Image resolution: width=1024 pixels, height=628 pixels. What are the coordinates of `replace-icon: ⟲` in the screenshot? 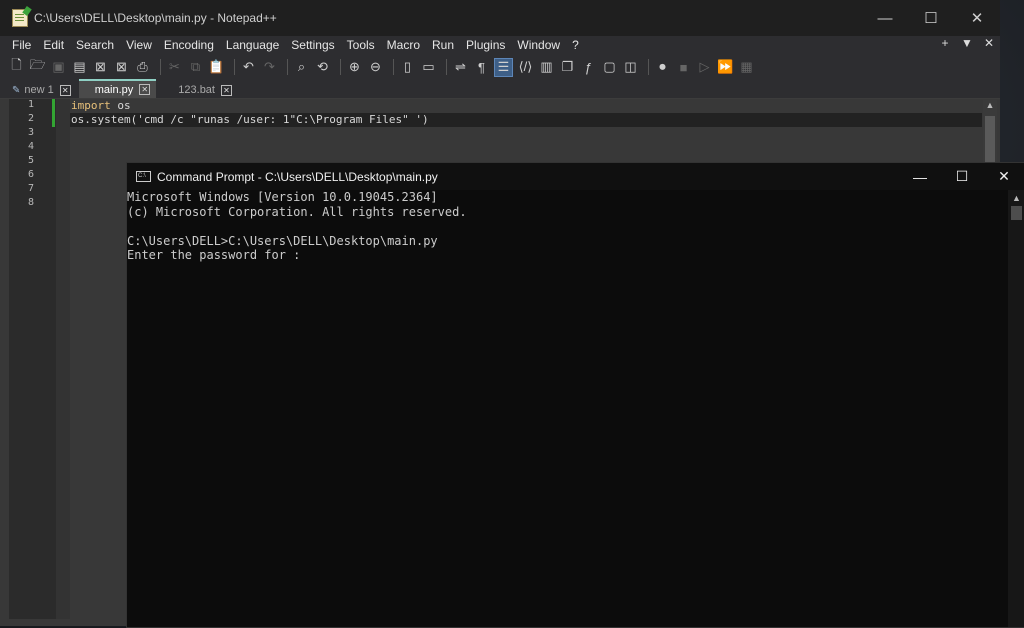 It's located at (322, 67).